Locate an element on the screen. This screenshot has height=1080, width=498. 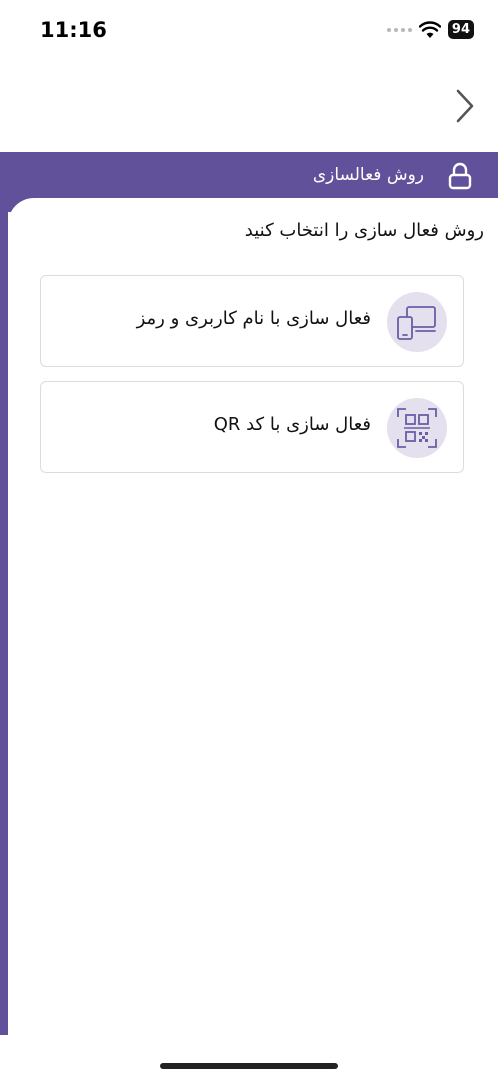
header-title: روش فعالسازی is located at coordinates (368, 175).